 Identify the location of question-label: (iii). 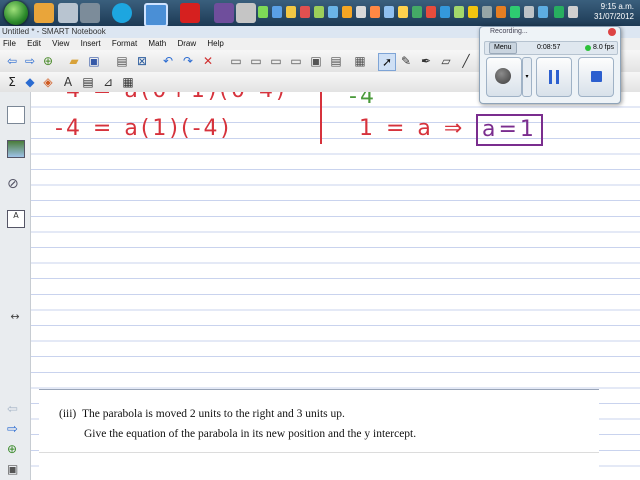
(68, 414).